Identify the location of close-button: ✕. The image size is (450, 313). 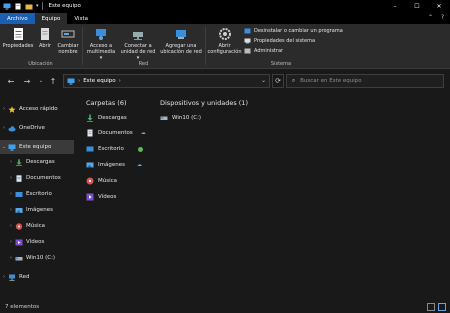
(439, 6).